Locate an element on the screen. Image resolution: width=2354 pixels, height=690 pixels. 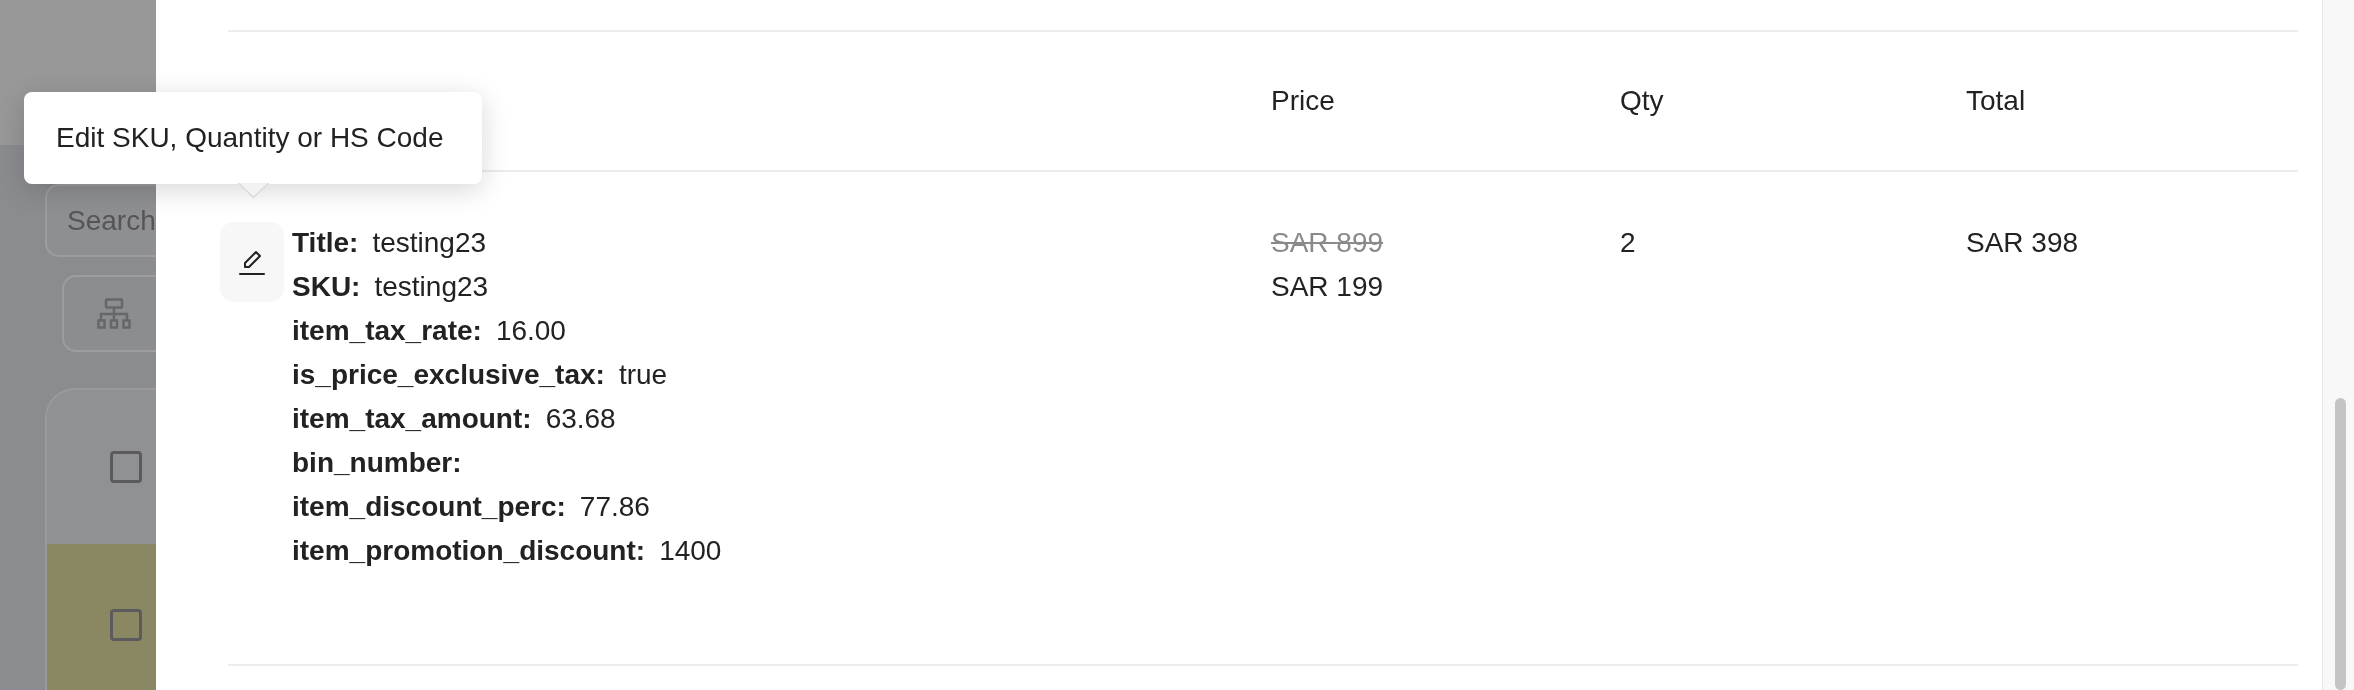
toolbar-button is located at coordinates (109, 313).